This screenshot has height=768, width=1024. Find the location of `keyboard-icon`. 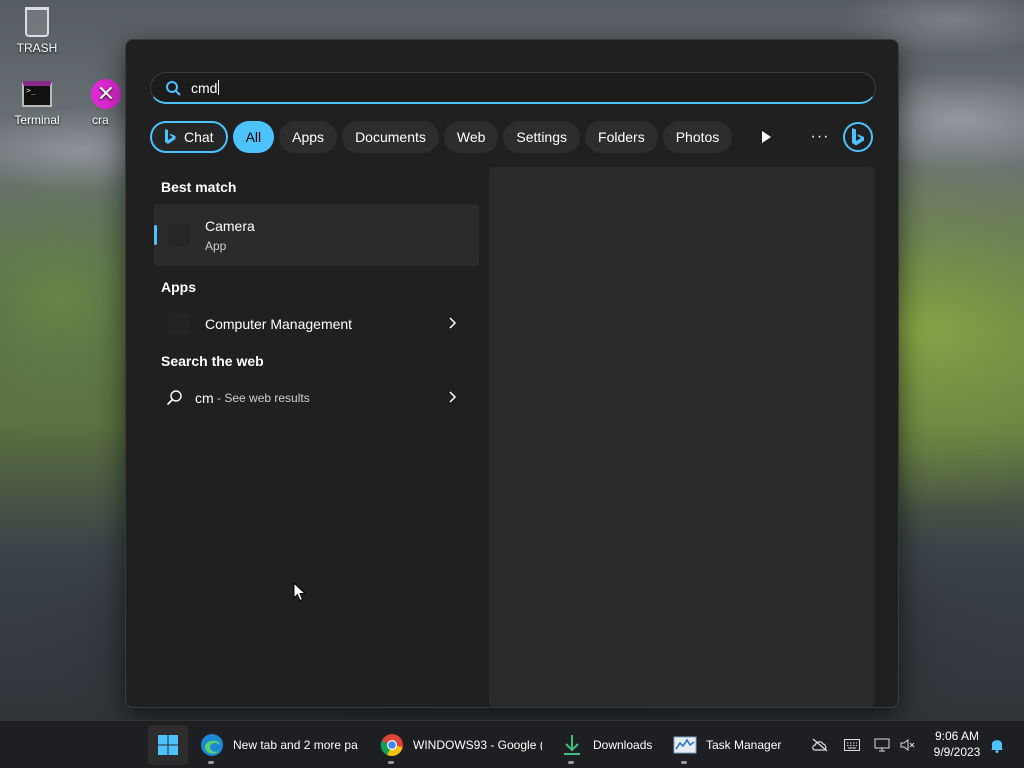

keyboard-icon is located at coordinates (852, 745).